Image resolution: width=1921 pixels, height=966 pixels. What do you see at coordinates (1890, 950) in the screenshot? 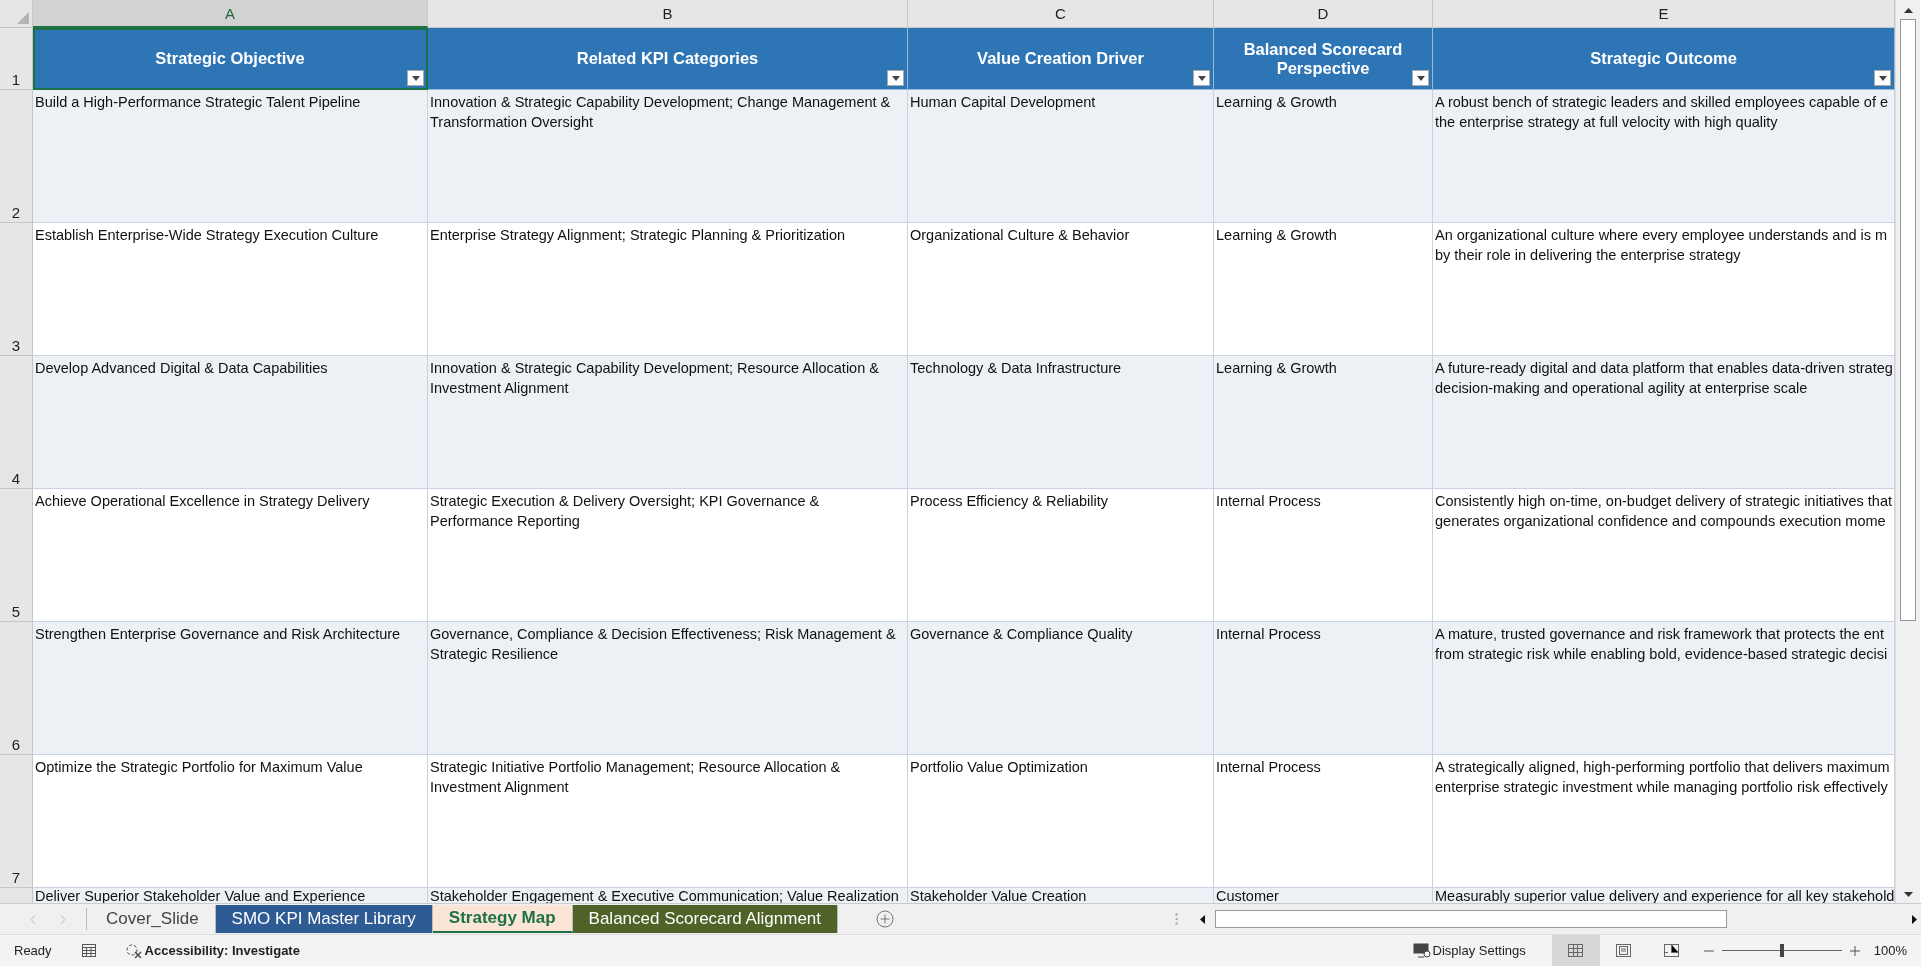
I see `zoom-level-text: 100%` at bounding box center [1890, 950].